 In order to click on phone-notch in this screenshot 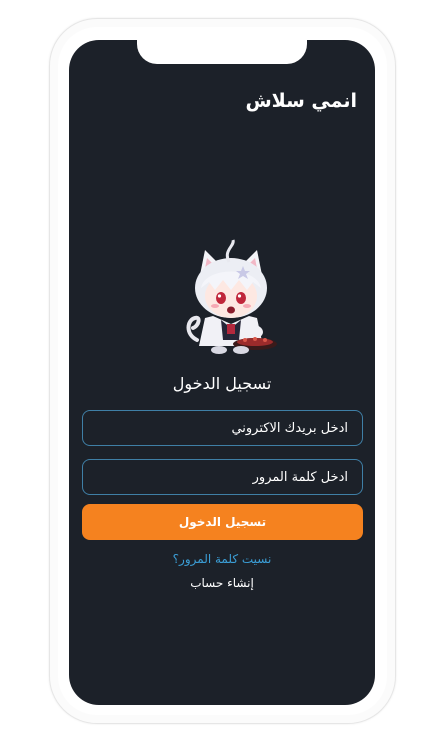, I will do `click(222, 52)`.